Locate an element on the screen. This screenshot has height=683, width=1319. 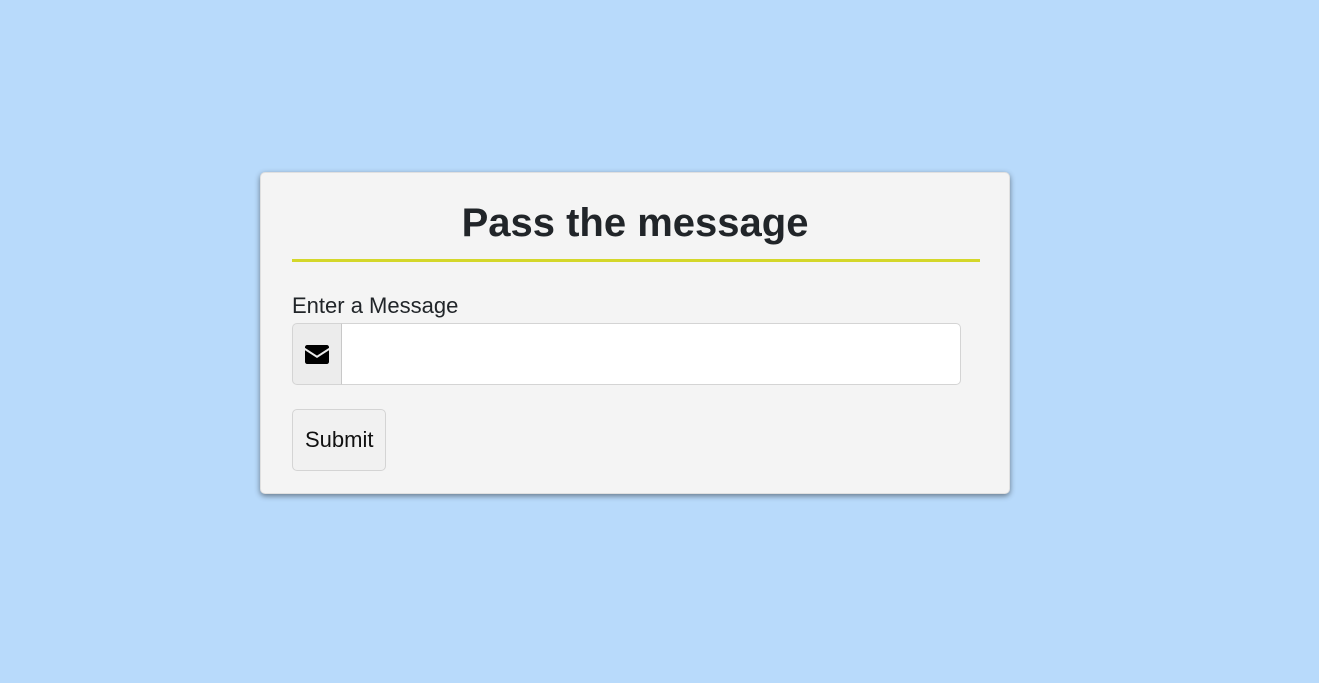
envelope-icon is located at coordinates (317, 354).